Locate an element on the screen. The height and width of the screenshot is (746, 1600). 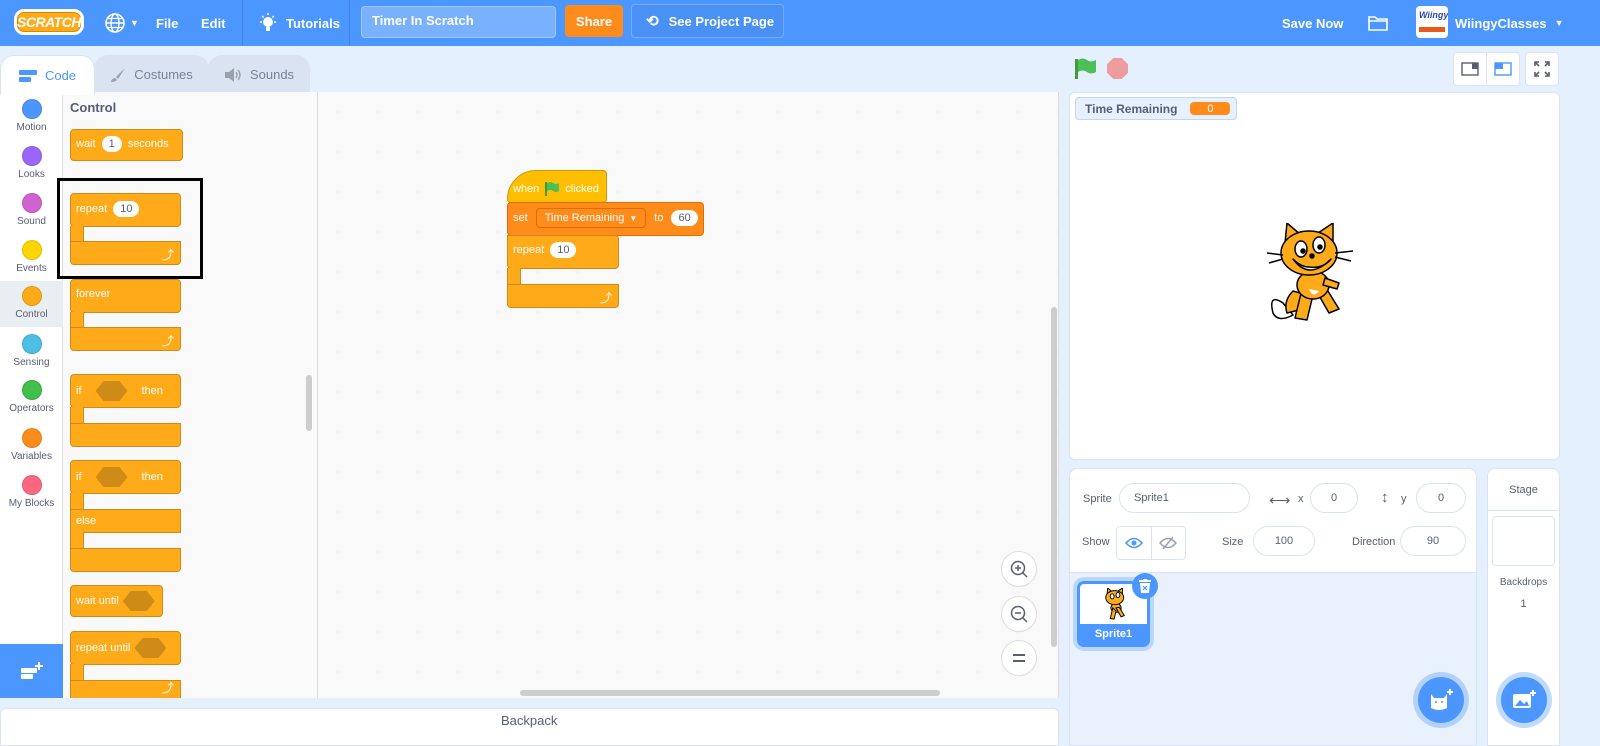
set-variable-block: set Time Remaining ▼ to 60 is located at coordinates (605, 219).